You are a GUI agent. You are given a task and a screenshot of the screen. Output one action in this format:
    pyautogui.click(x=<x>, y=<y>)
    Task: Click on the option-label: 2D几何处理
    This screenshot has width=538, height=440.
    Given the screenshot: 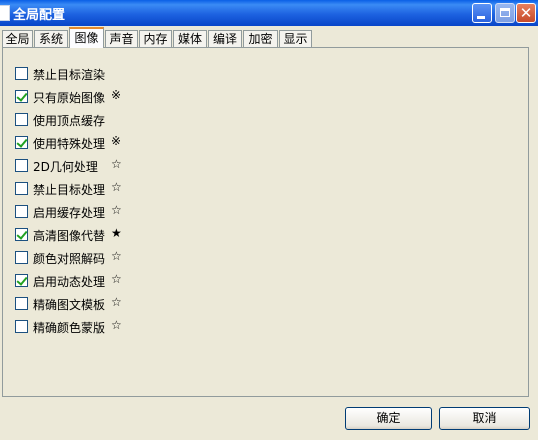 What is the action you would take?
    pyautogui.click(x=65, y=167)
    